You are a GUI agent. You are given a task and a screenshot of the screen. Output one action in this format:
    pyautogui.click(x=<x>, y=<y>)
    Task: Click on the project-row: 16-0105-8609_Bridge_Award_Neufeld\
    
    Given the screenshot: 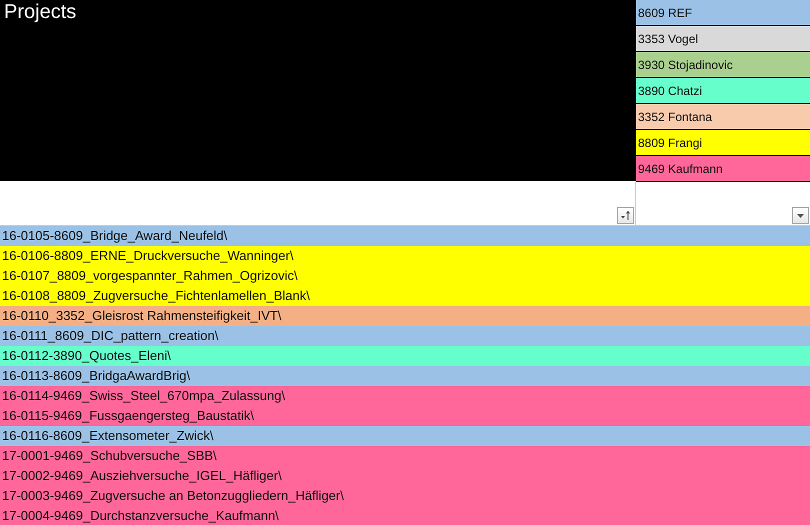 What is the action you would take?
    pyautogui.click(x=405, y=236)
    